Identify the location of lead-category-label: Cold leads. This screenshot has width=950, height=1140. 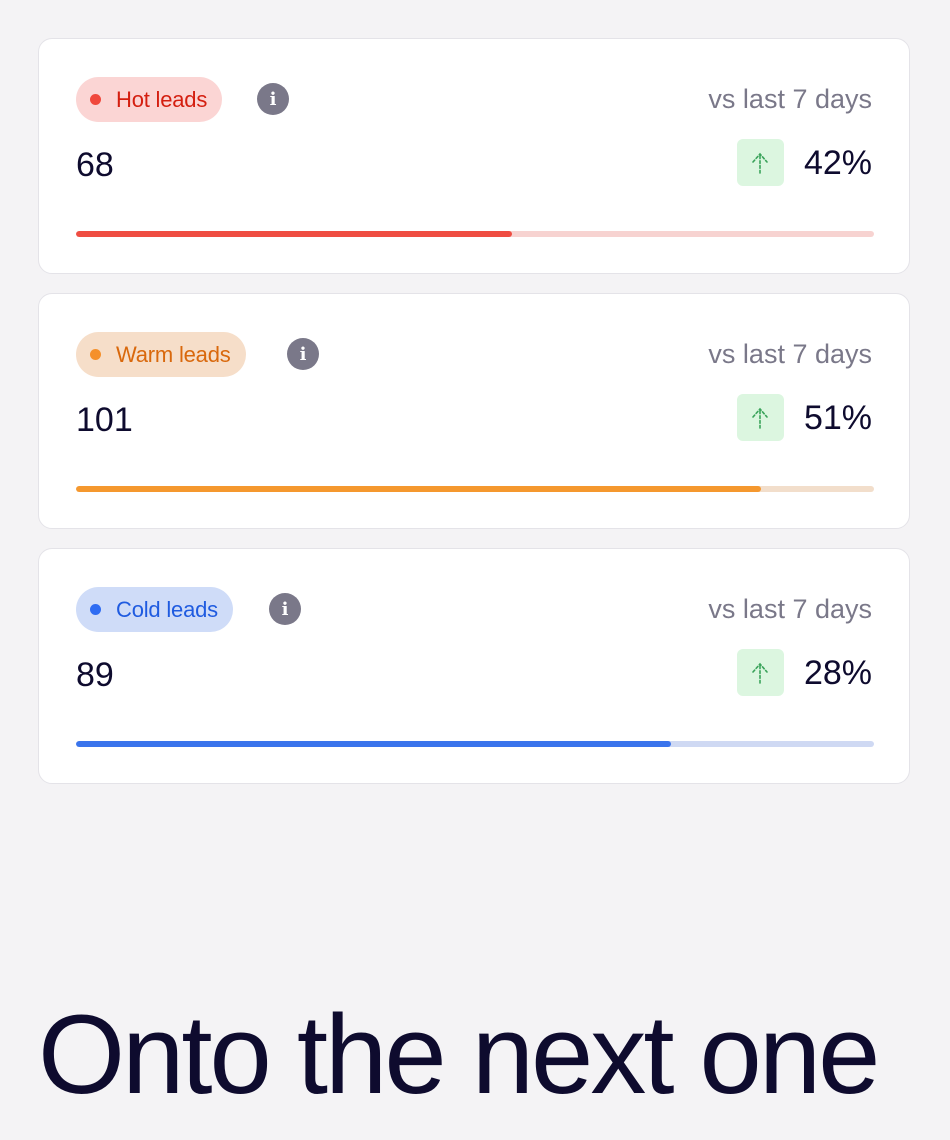
(167, 609).